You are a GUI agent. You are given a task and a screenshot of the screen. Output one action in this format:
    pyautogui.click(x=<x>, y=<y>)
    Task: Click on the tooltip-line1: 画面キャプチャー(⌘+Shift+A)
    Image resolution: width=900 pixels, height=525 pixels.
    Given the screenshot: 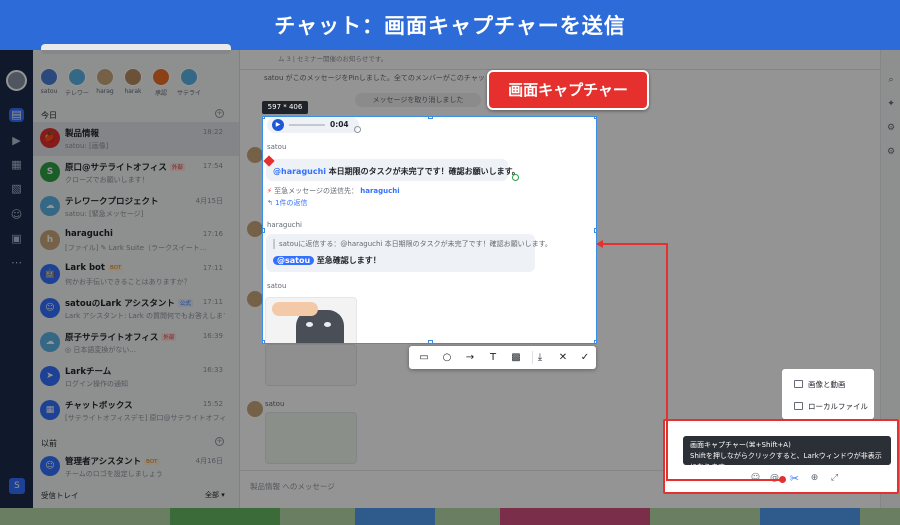 What is the action you would take?
    pyautogui.click(x=740, y=445)
    